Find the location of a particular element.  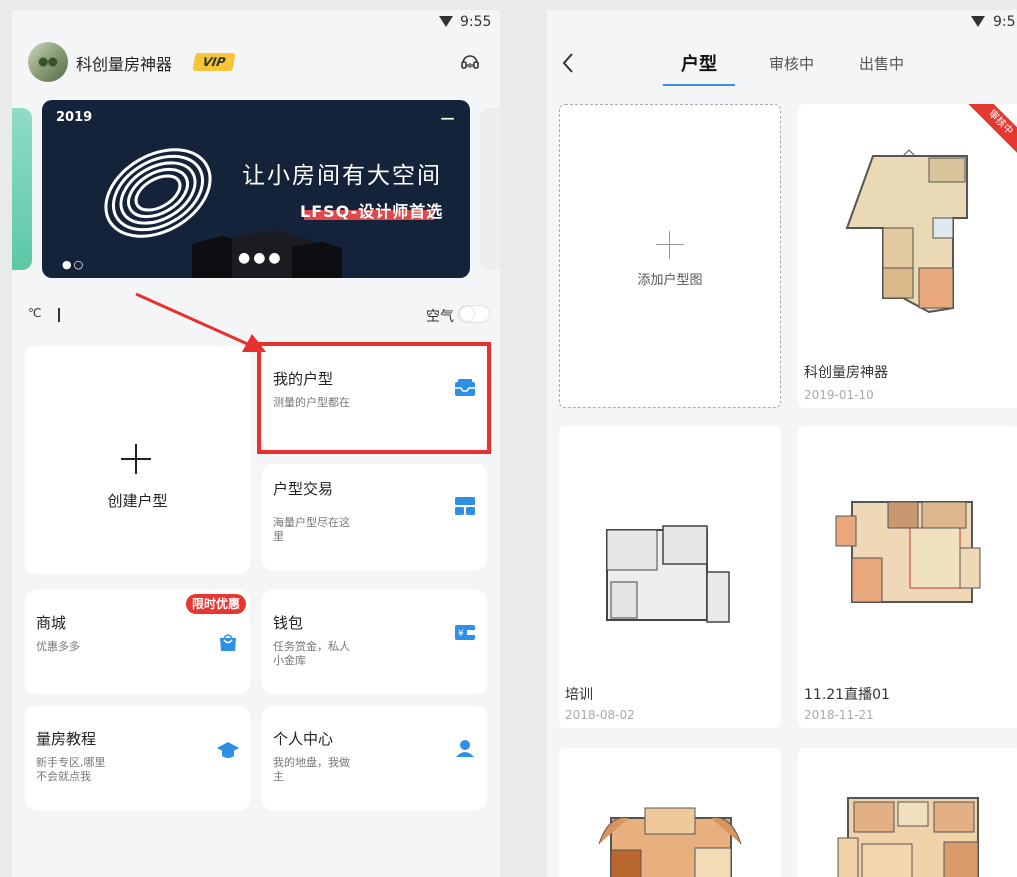

tab-plans: 户型 is located at coordinates (699, 63).